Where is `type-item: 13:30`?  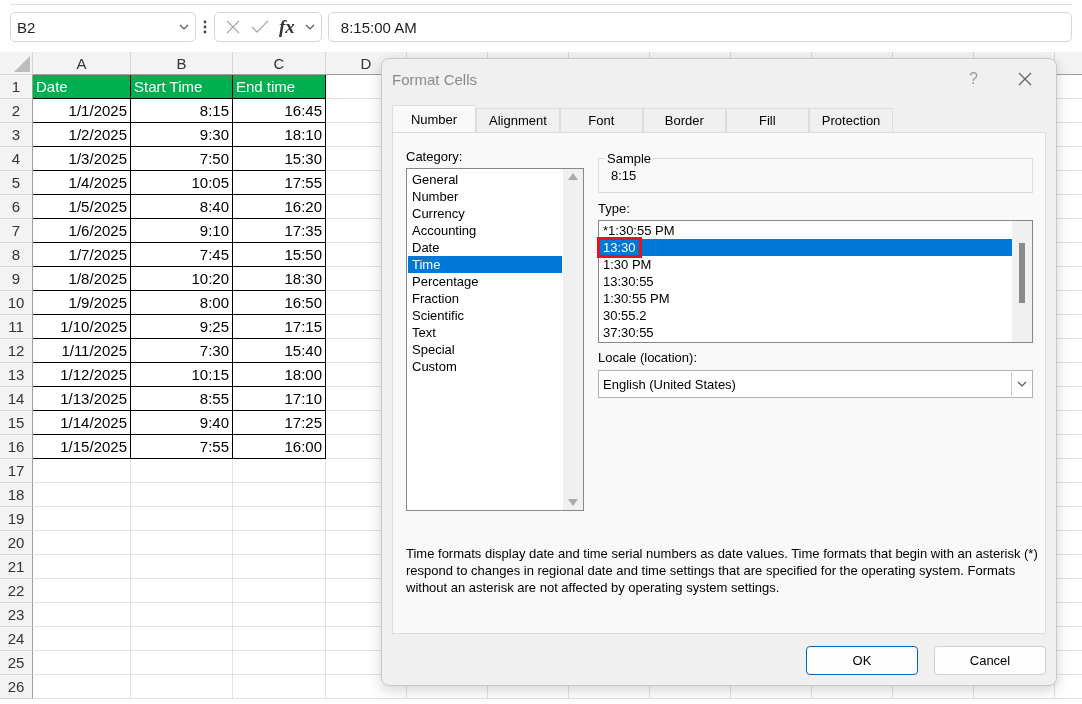
type-item: 13:30 is located at coordinates (806, 247).